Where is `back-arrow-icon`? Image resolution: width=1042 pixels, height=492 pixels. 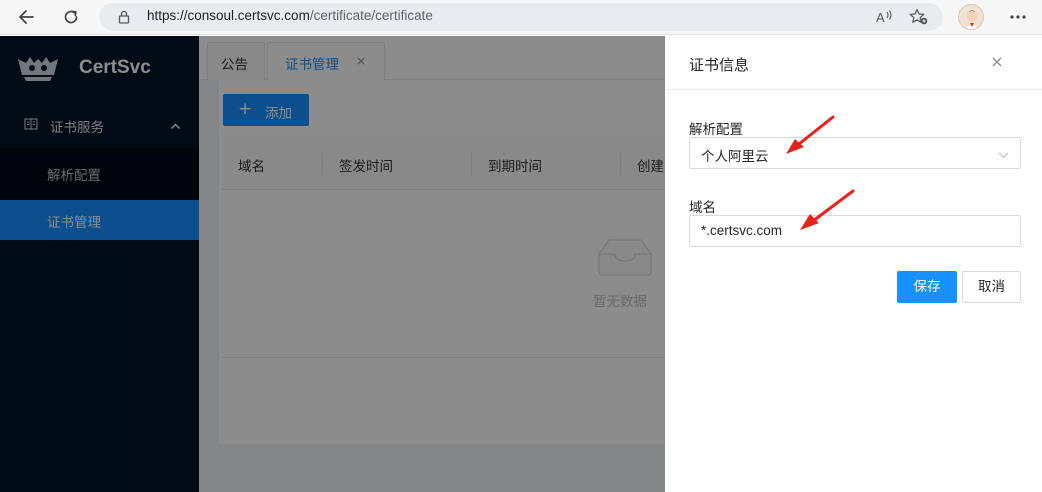 back-arrow-icon is located at coordinates (26, 17).